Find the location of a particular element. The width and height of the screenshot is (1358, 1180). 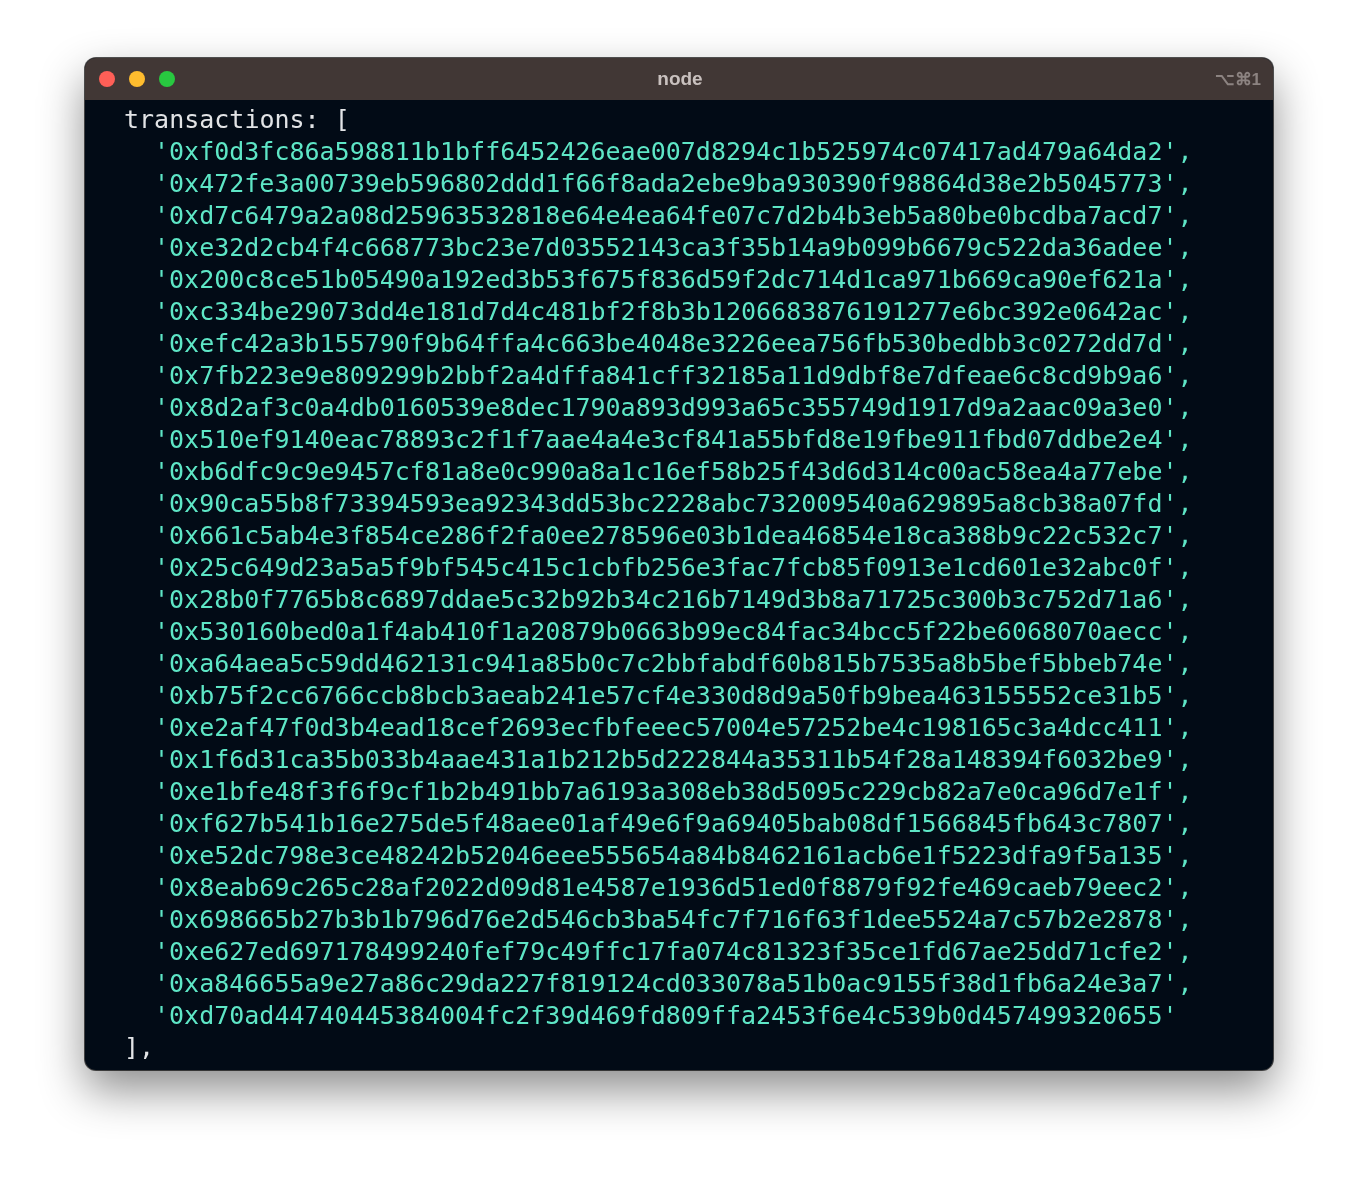

hash-line: '0x698665b27b3b1b796d76e2d546cb3ba54fc7f716f63f1dee5524a7c57b2e2878', is located at coordinates (673, 920).